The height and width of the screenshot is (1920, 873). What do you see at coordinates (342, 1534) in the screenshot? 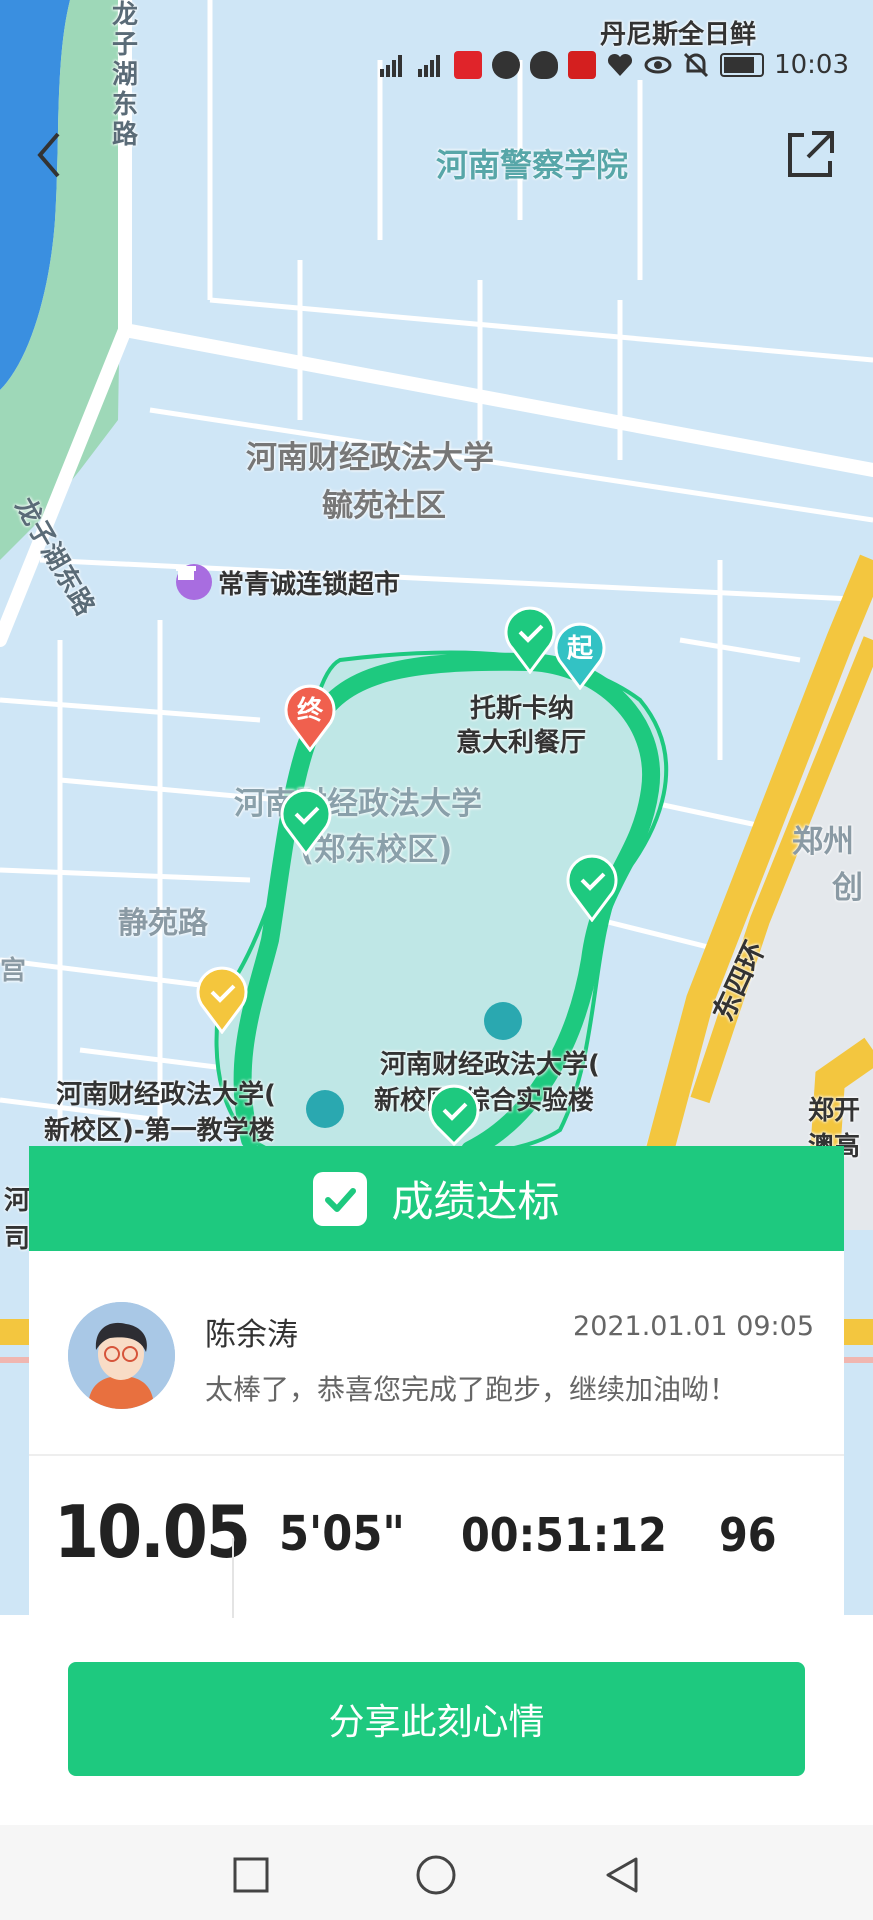
I see `pace-value: 5'05"` at bounding box center [342, 1534].